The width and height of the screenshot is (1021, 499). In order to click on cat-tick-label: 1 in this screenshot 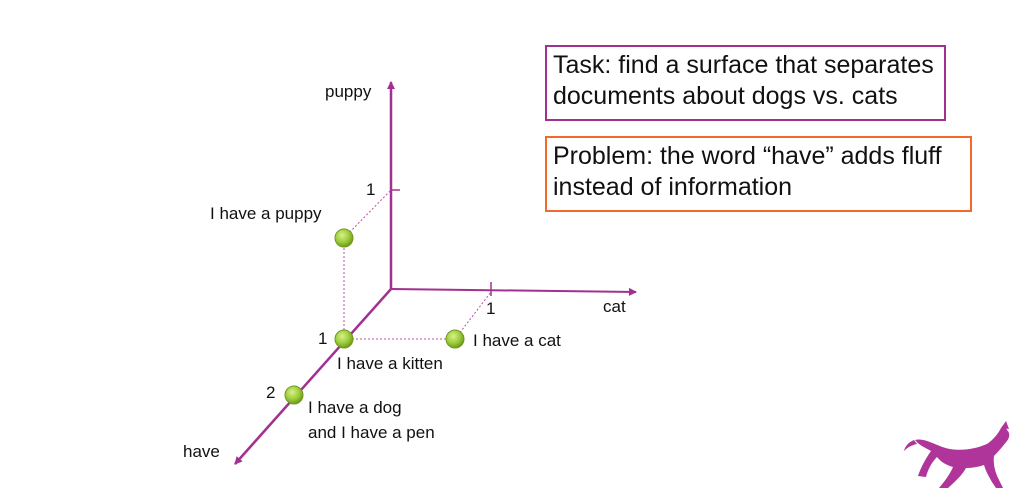, I will do `click(490, 308)`.